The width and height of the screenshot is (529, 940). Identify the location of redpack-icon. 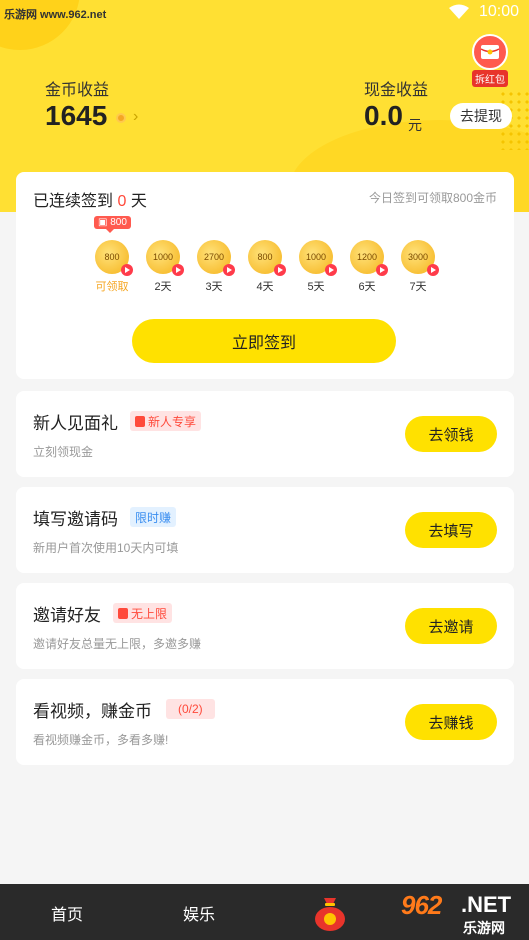
(490, 52).